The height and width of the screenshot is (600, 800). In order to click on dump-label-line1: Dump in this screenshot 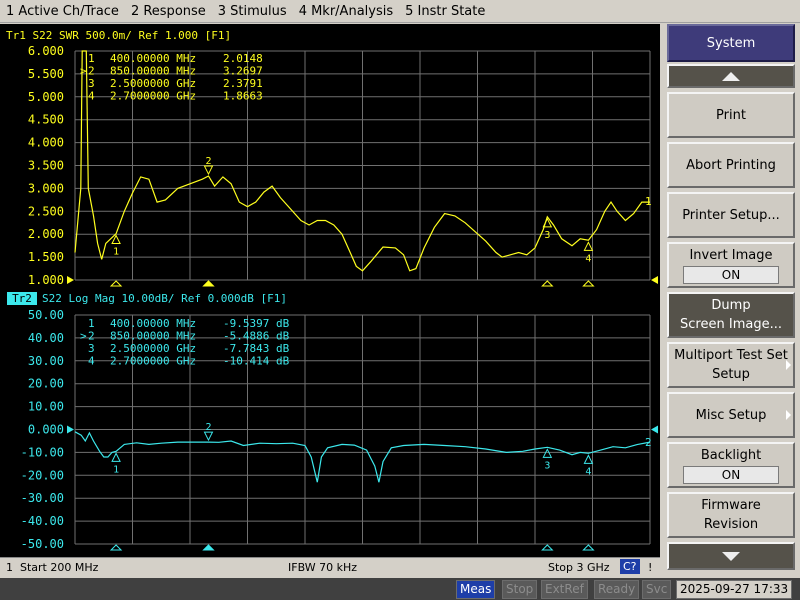, I will do `click(731, 305)`.